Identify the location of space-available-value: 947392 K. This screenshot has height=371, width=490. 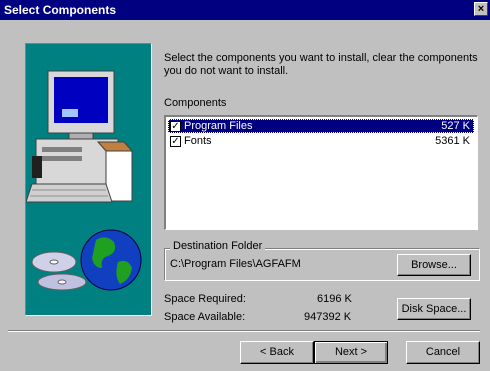
(328, 317).